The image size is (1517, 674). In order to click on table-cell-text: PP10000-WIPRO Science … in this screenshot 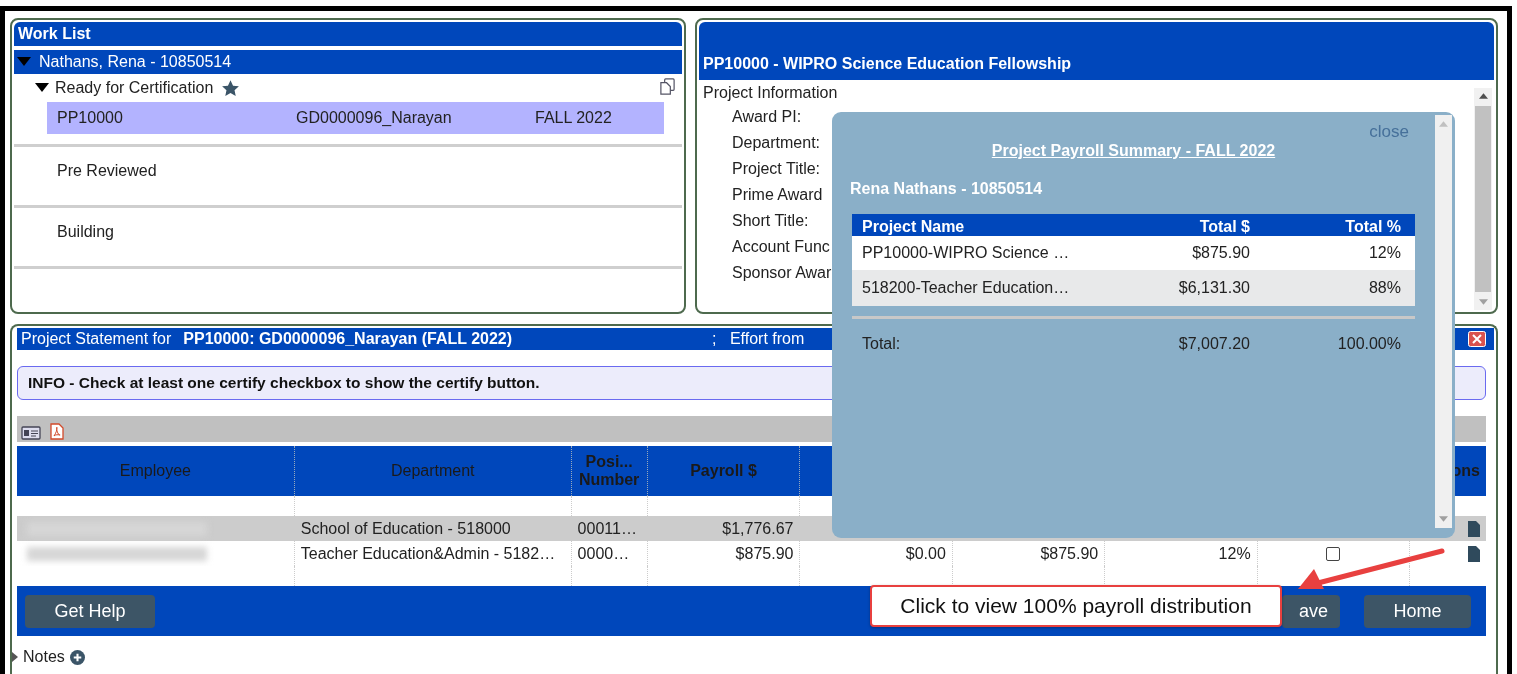, I will do `click(966, 253)`.